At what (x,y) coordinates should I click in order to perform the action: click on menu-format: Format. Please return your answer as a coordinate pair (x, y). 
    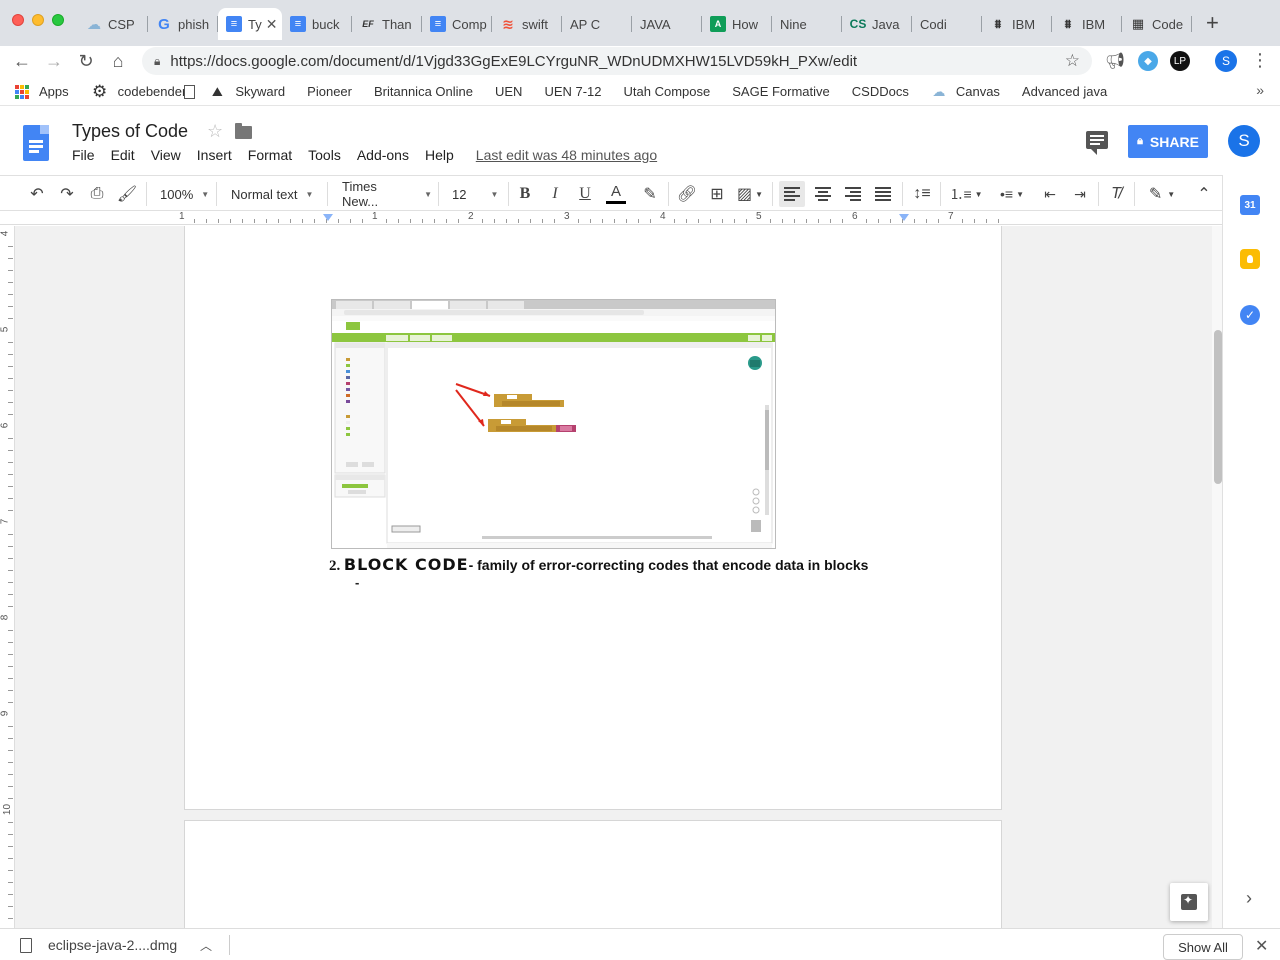
    Looking at the image, I should click on (270, 155).